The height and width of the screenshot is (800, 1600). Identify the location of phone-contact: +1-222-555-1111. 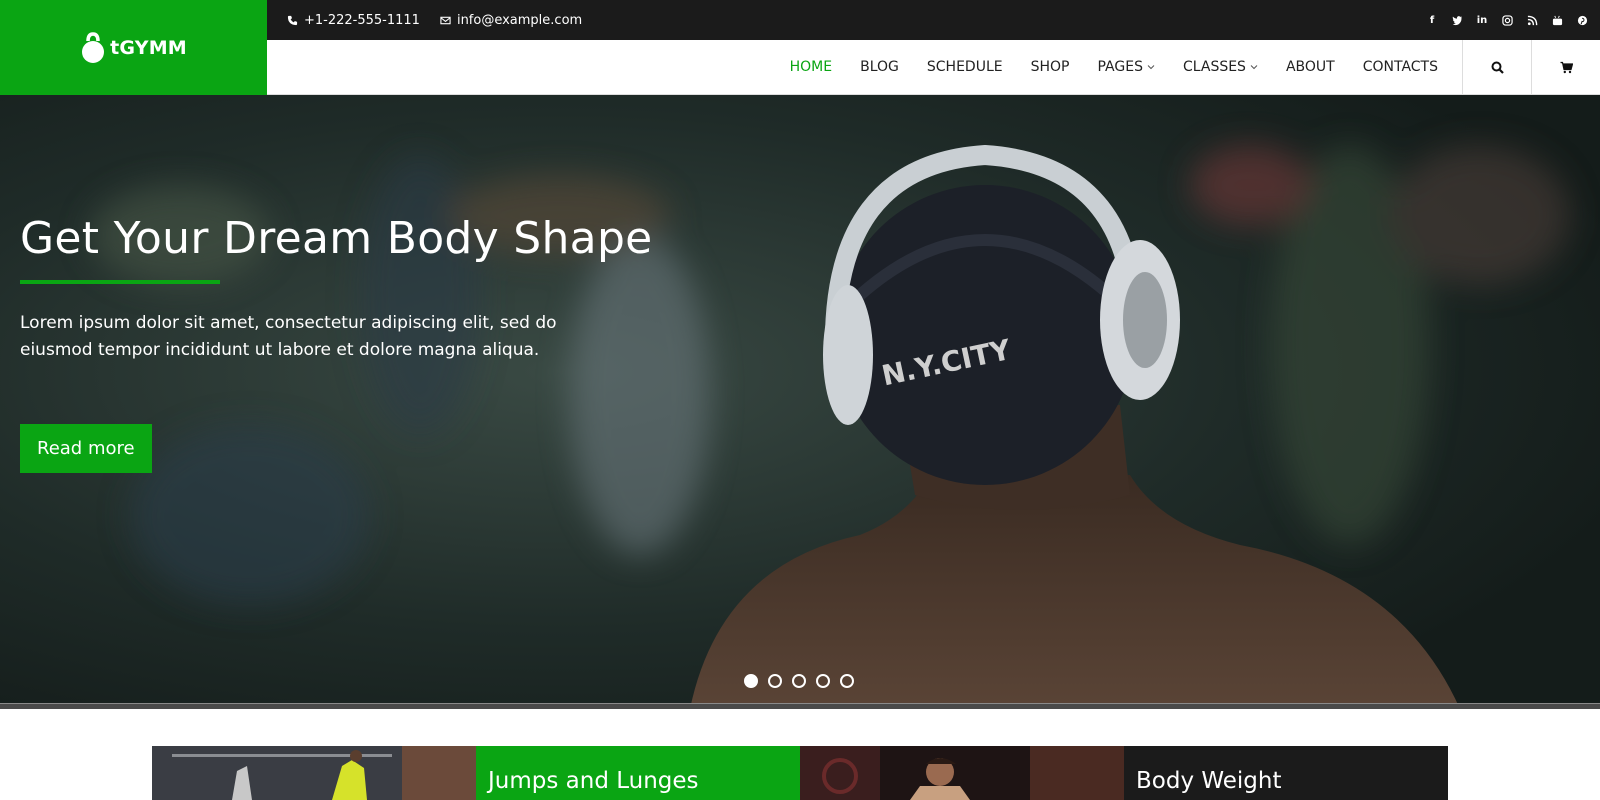
(353, 20).